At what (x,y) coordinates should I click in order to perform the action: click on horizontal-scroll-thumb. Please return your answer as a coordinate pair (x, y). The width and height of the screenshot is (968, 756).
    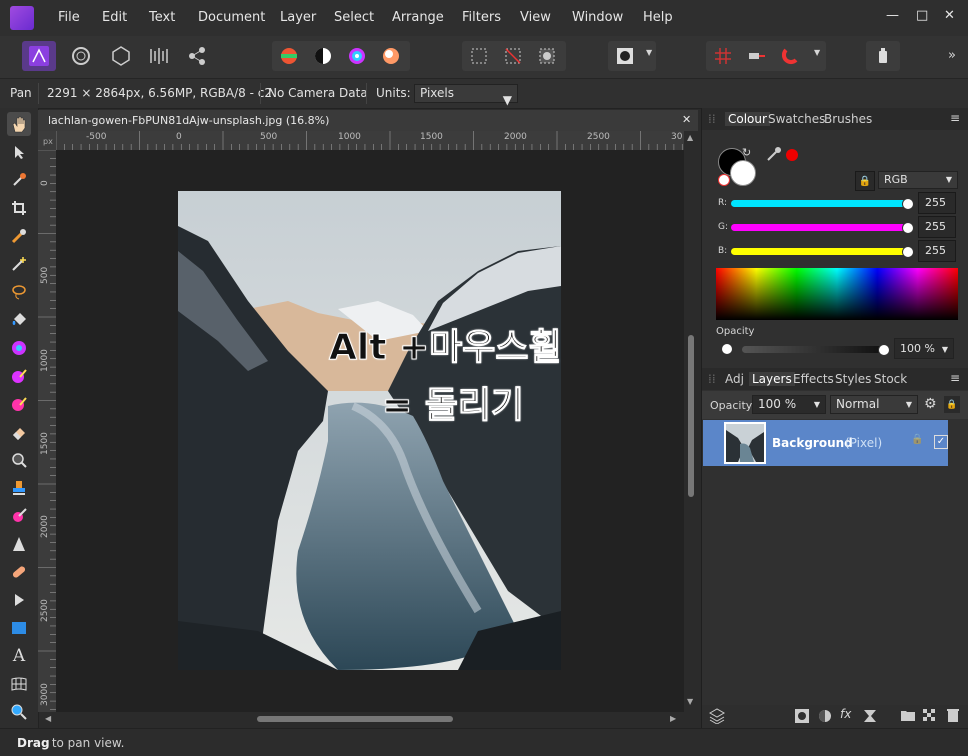
    Looking at the image, I should click on (355, 719).